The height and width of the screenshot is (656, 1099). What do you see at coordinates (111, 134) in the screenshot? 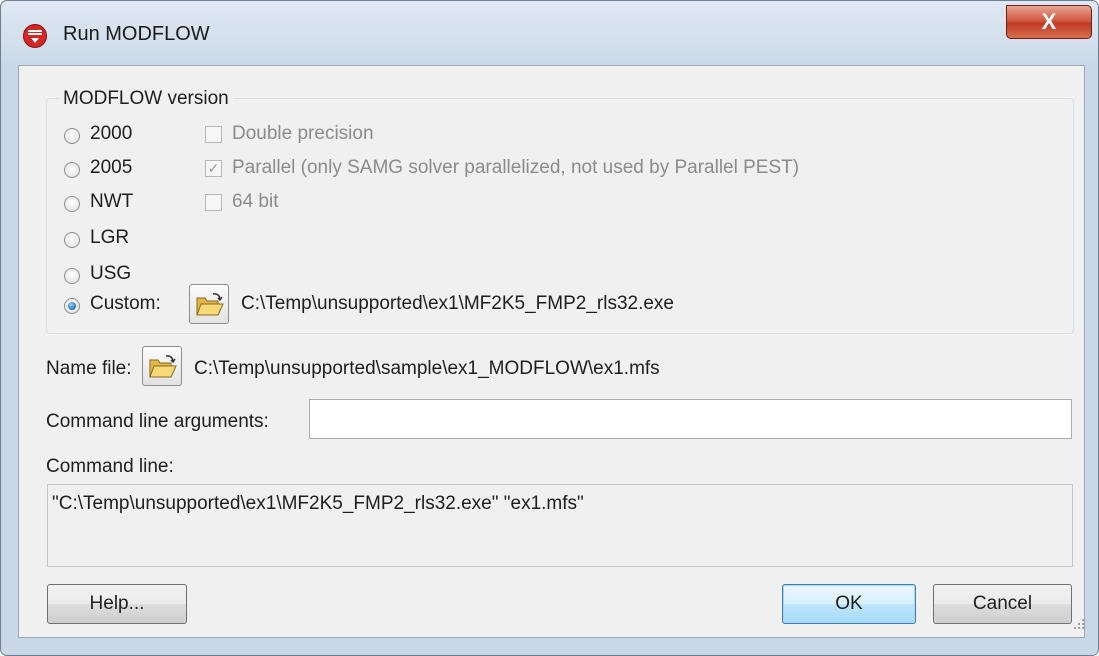
I see `radio-2000-label: 2000` at bounding box center [111, 134].